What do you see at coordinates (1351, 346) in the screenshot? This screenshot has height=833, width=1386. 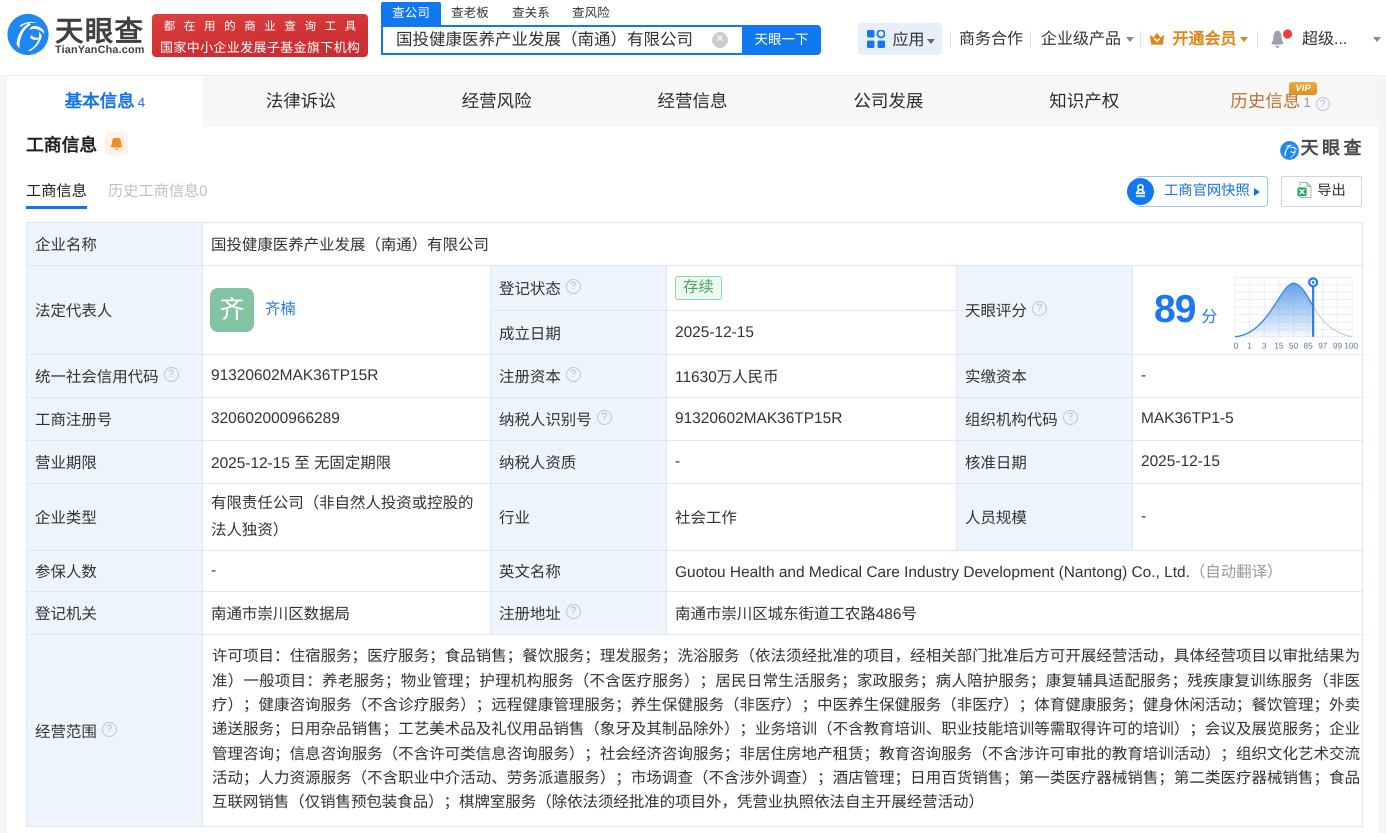 I see `svg-text: 100` at bounding box center [1351, 346].